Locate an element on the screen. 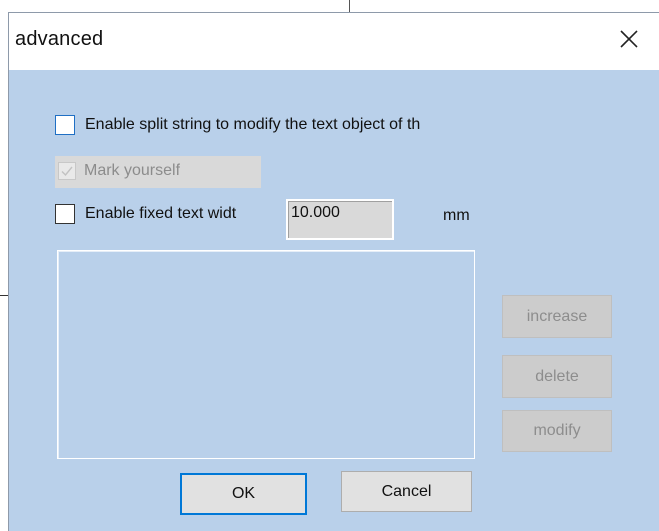 The image size is (659, 531). mark-yourself-option: Mark yourself is located at coordinates (158, 172).